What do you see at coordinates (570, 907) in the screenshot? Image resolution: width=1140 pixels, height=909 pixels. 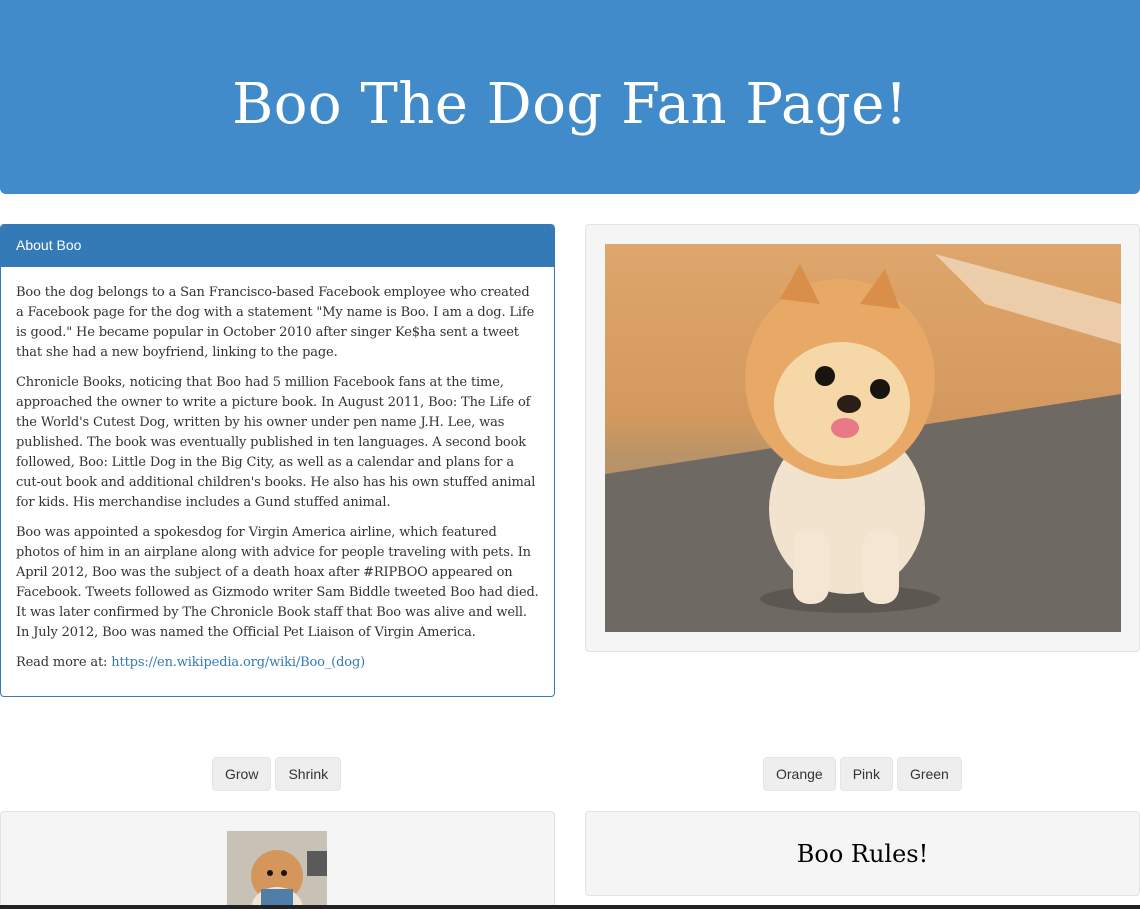 I see `window-bottom-edge` at bounding box center [570, 907].